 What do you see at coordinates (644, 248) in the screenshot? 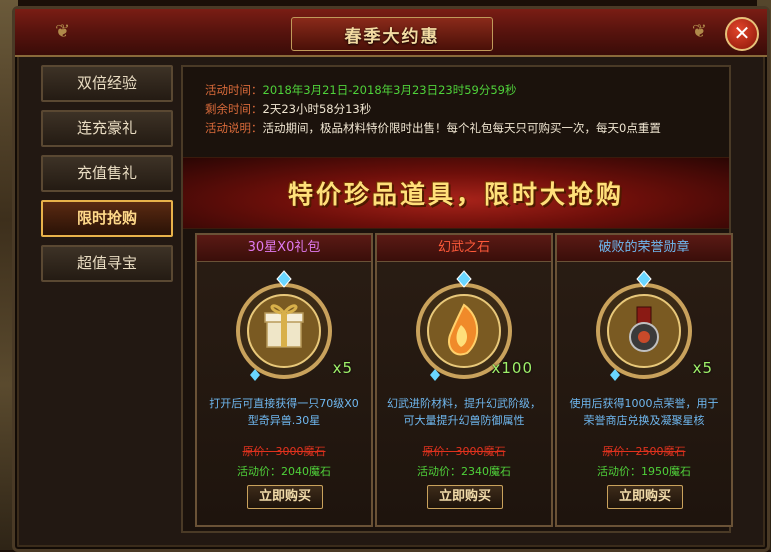
I see `item-name: 破败的荣誉勋章` at bounding box center [644, 248].